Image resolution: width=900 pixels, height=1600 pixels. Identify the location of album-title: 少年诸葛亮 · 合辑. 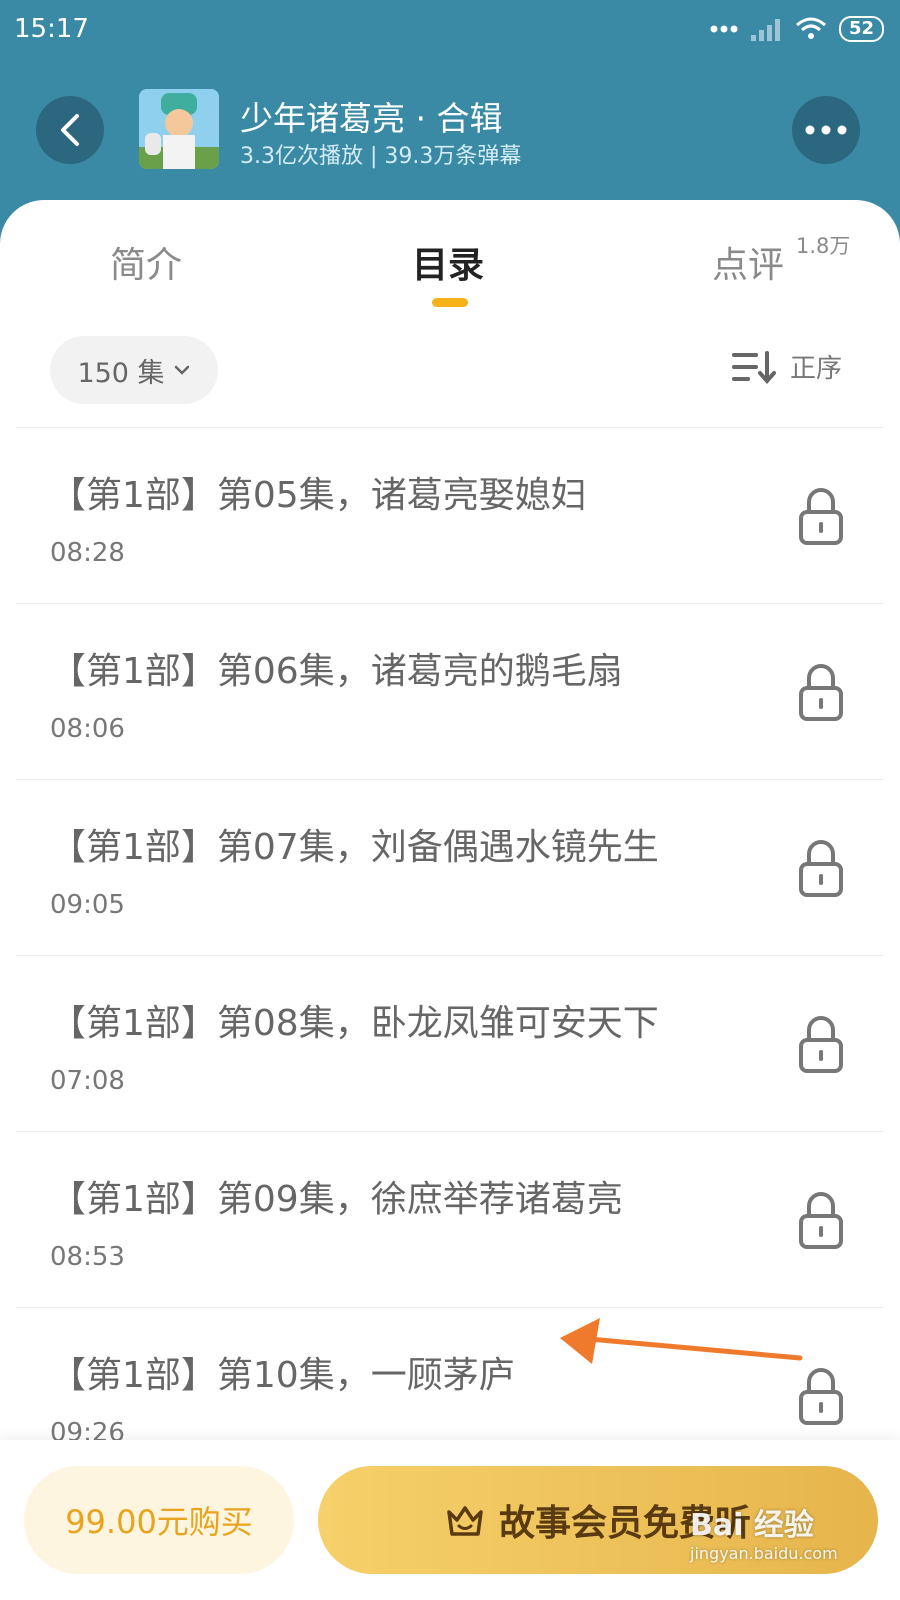
(371, 118).